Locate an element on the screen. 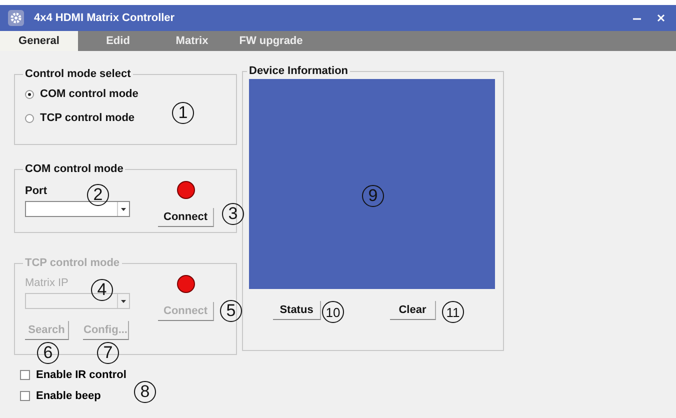 Image resolution: width=676 pixels, height=418 pixels. group-title: Control mode select is located at coordinates (78, 74).